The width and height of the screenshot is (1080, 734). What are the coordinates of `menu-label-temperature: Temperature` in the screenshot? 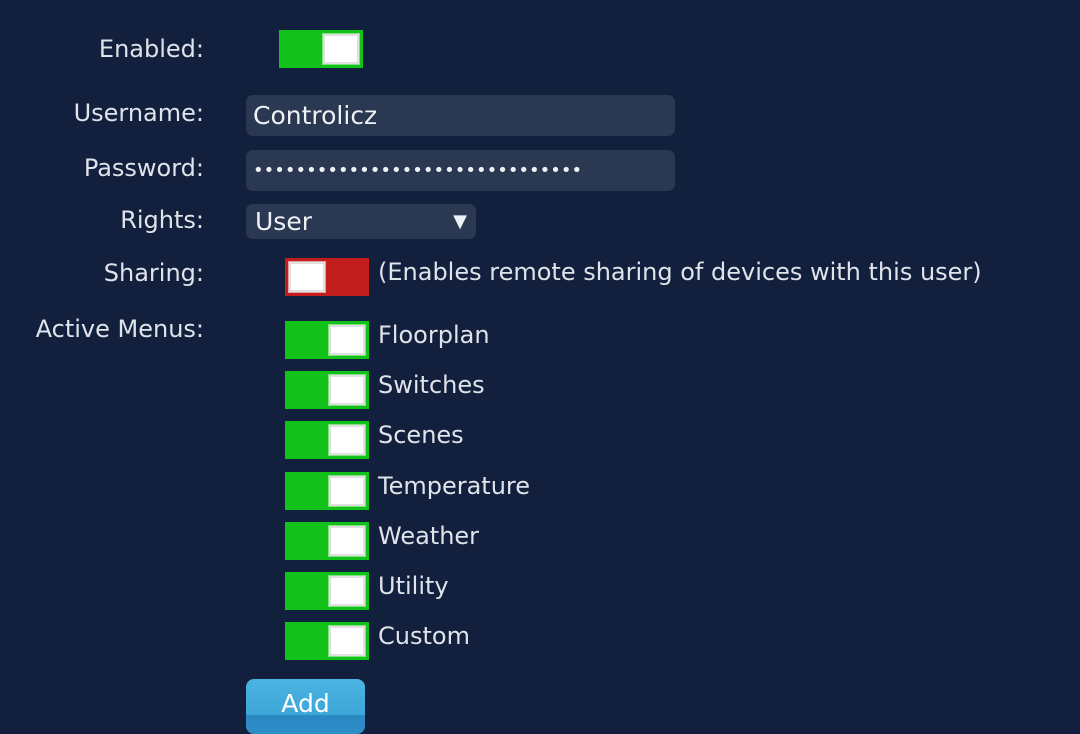 It's located at (454, 485).